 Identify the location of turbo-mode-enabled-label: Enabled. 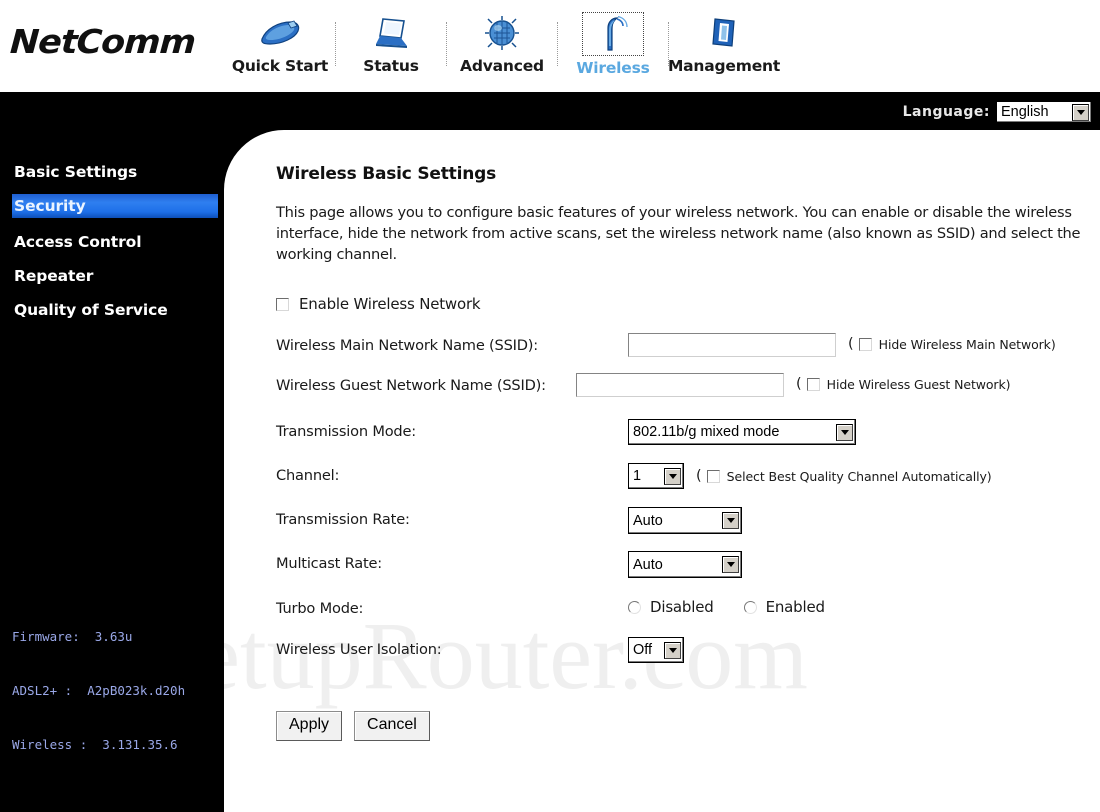
(795, 607).